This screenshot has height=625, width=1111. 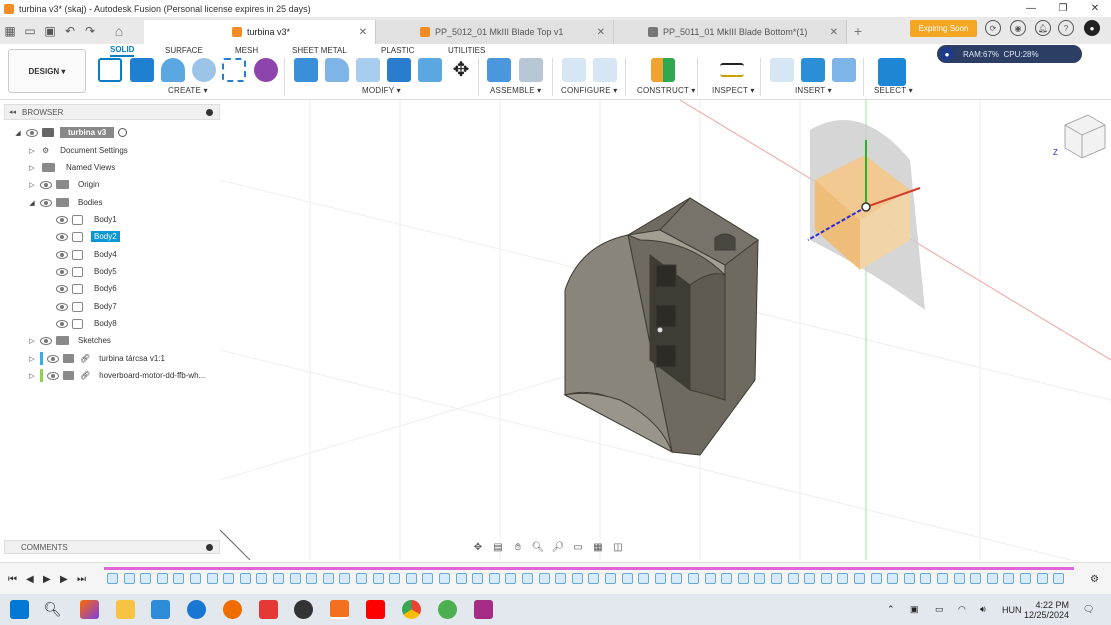 I want to click on tree-item-origin: ▷ Origin, so click(x=65, y=184).